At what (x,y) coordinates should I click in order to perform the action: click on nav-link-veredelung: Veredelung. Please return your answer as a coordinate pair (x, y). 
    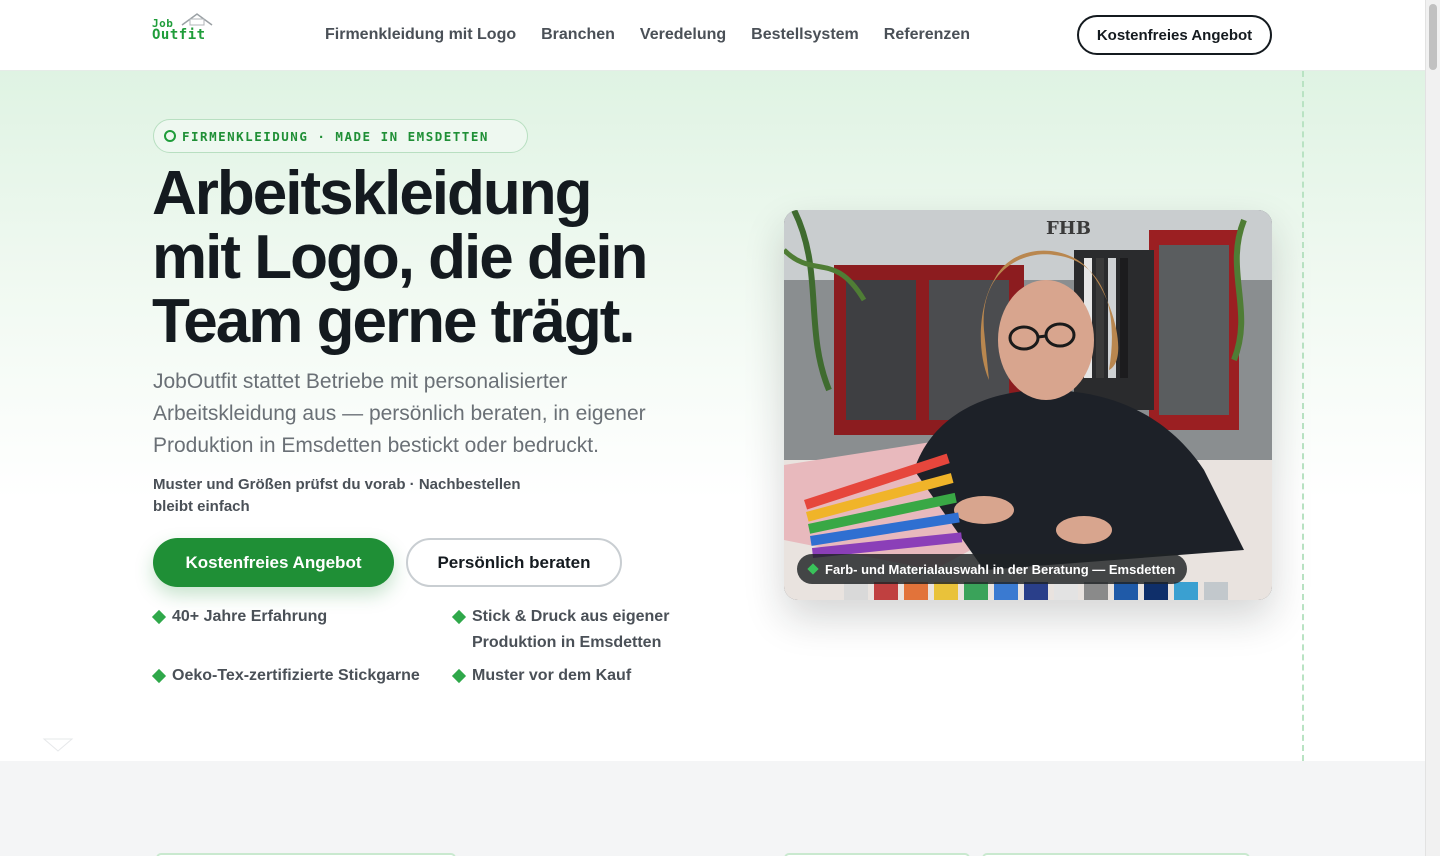
    Looking at the image, I should click on (683, 35).